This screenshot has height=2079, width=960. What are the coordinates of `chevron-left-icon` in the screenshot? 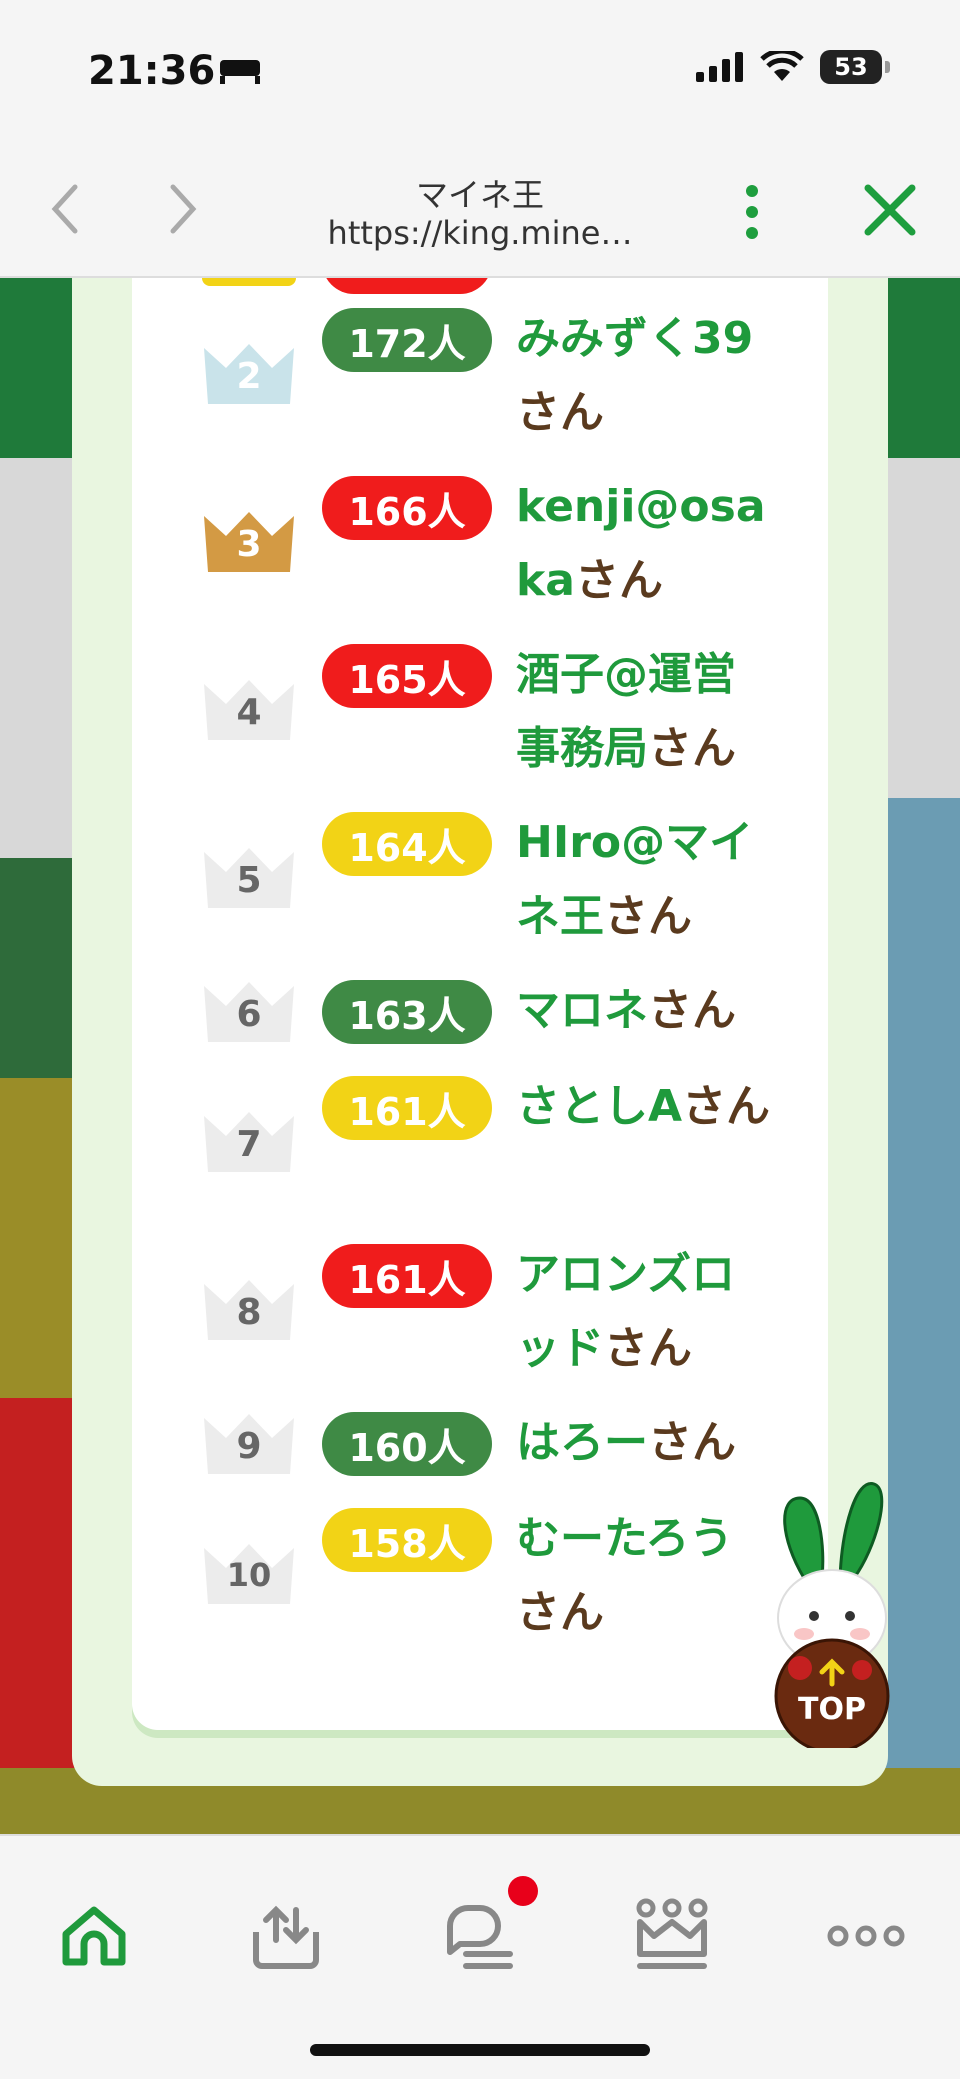 It's located at (64, 209).